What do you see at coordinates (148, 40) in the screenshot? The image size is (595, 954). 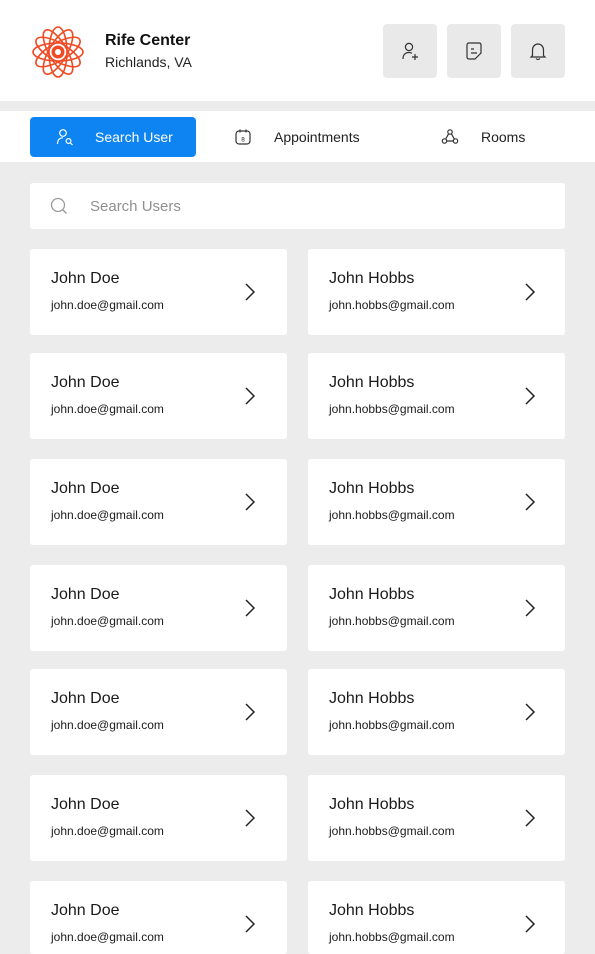 I see `organization-name: Rife Center` at bounding box center [148, 40].